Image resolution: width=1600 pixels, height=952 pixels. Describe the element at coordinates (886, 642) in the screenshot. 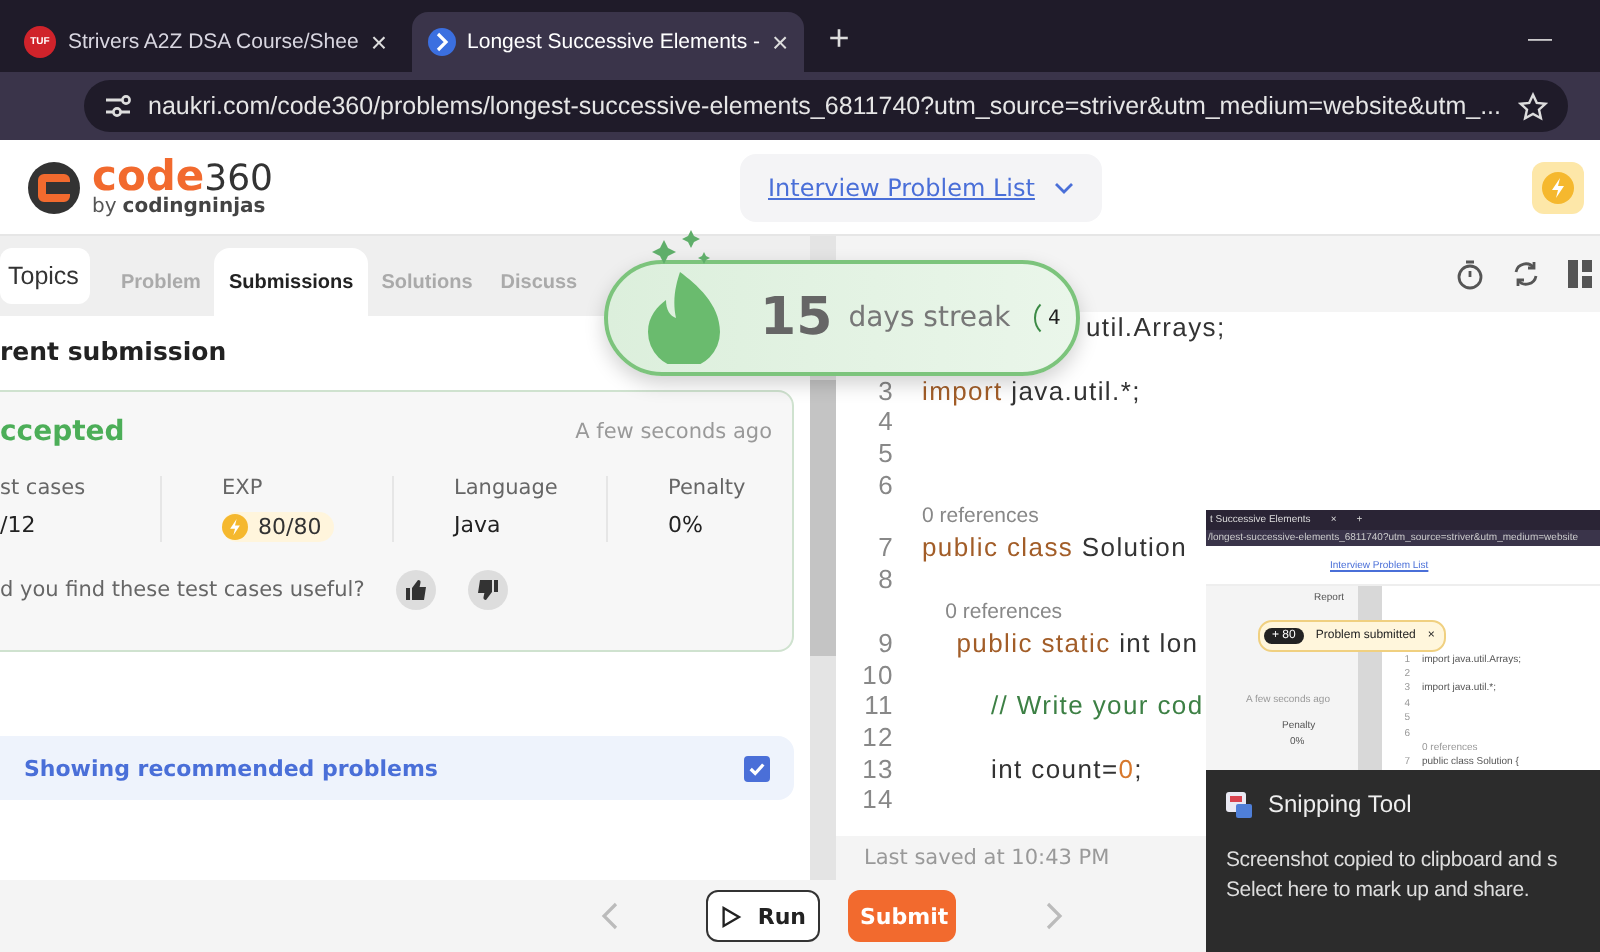

I see `line-number: 9` at that location.